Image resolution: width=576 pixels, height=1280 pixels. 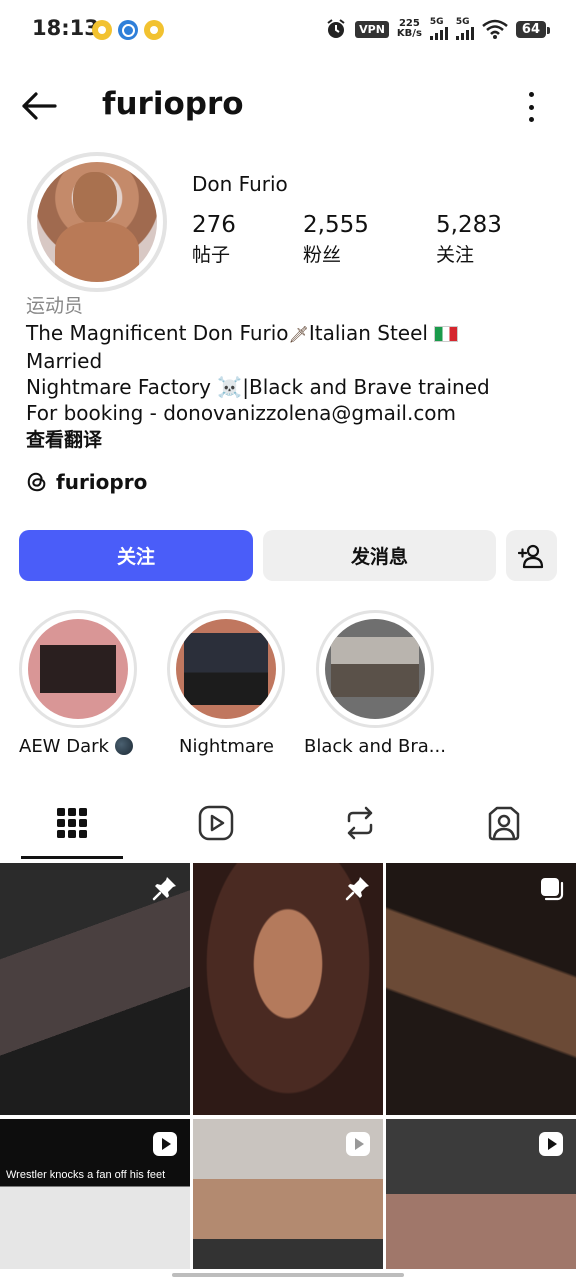 What do you see at coordinates (118, 387) in the screenshot?
I see `bio-text: Nightmare Factory` at bounding box center [118, 387].